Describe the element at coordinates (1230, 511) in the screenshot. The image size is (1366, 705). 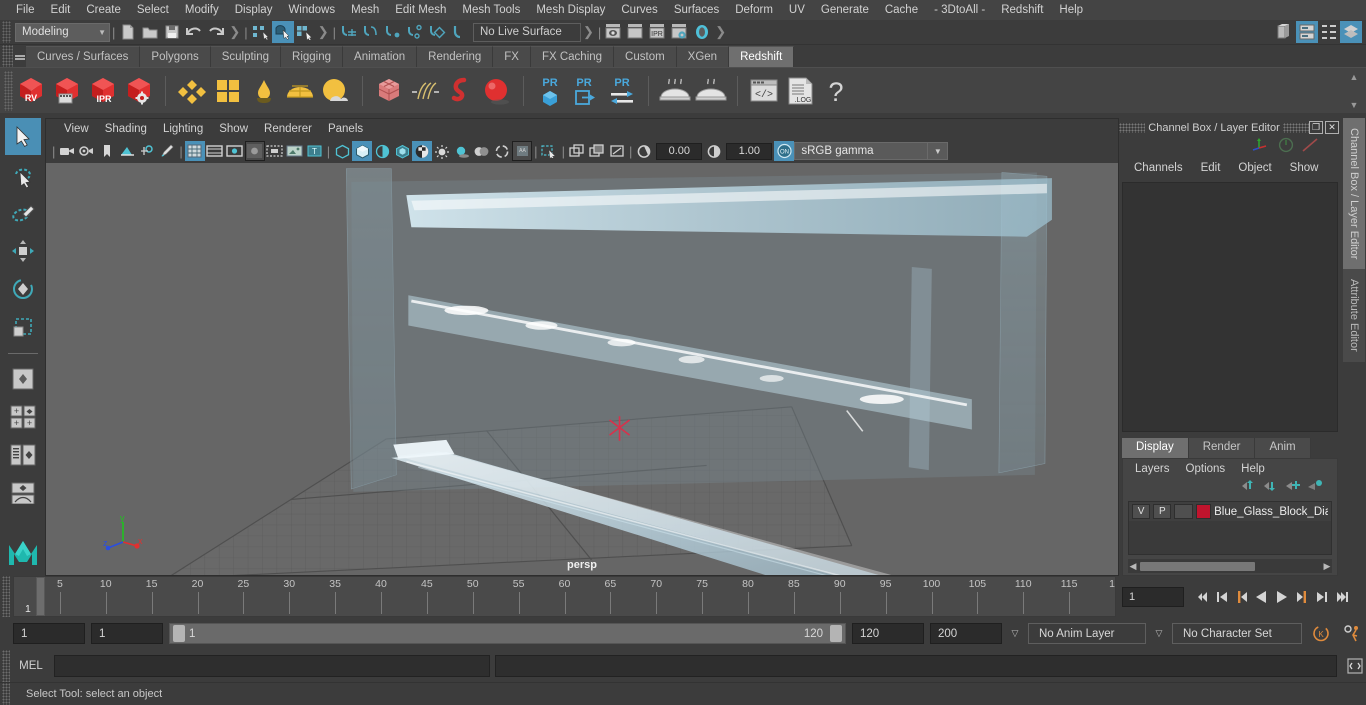
I see `layer-row: V P Blue_Glass_Block_Diam` at that location.